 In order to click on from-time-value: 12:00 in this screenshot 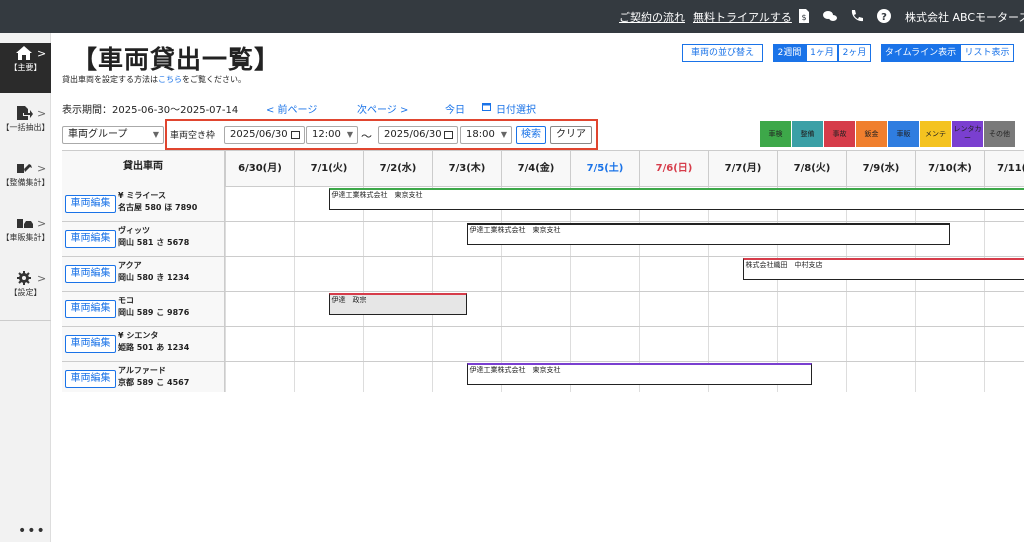, I will do `click(326, 134)`.